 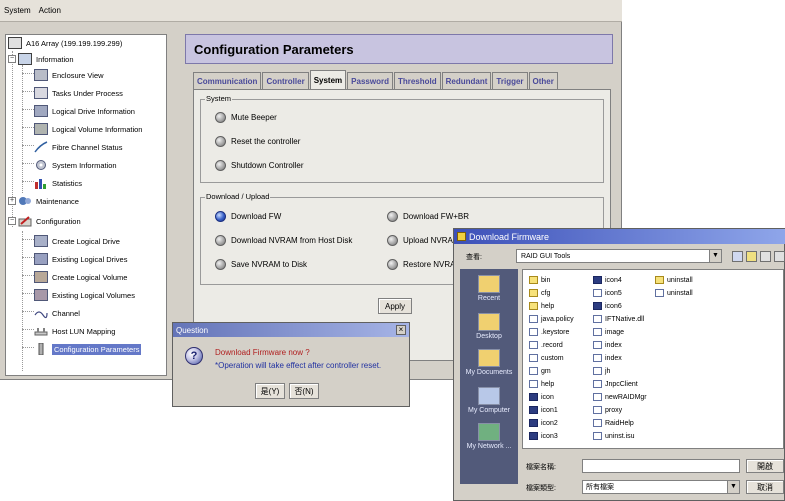 I want to click on file-list-item: icon, so click(x=541, y=397).